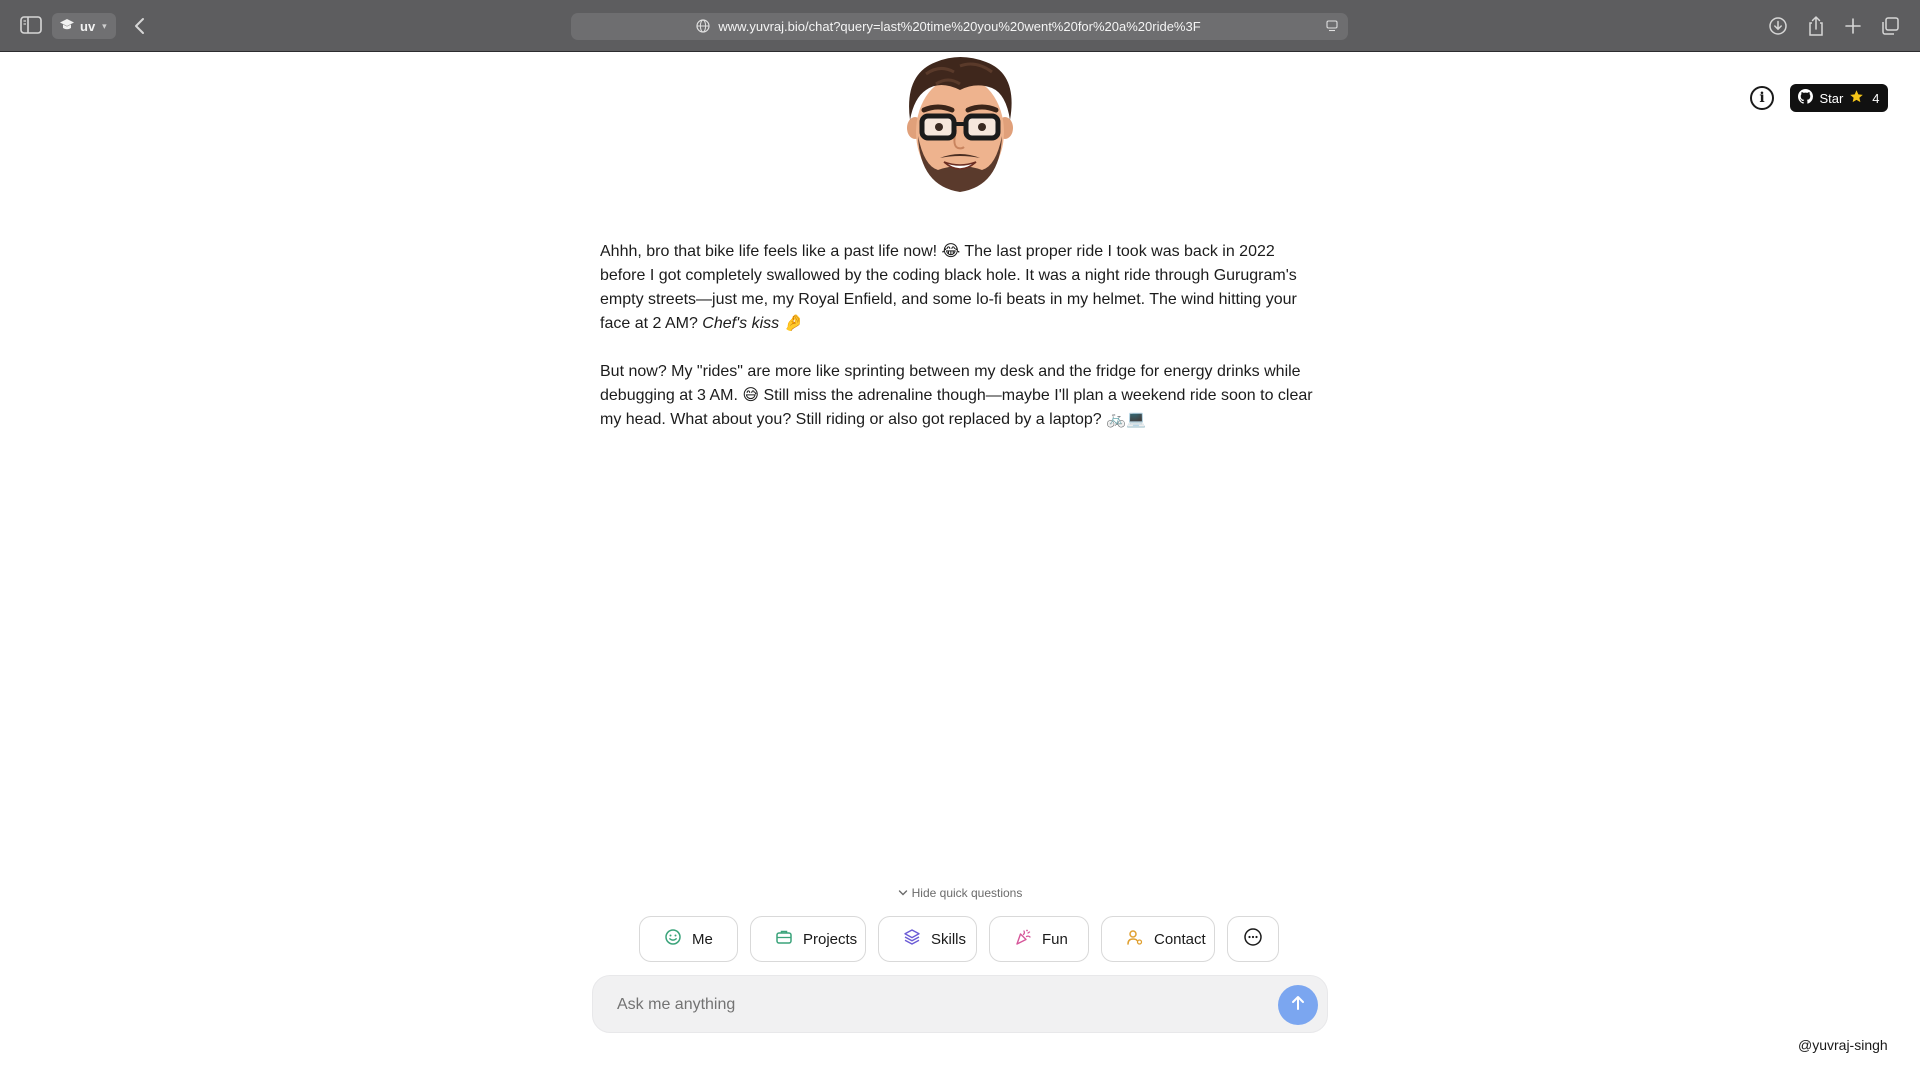 This screenshot has height=1080, width=1920. What do you see at coordinates (1856, 98) in the screenshot?
I see `star-icon` at bounding box center [1856, 98].